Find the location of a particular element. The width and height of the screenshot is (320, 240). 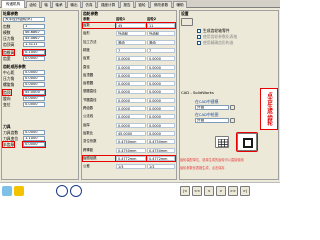

mid-row-label: 公差 is located at coordinates (86, 166).